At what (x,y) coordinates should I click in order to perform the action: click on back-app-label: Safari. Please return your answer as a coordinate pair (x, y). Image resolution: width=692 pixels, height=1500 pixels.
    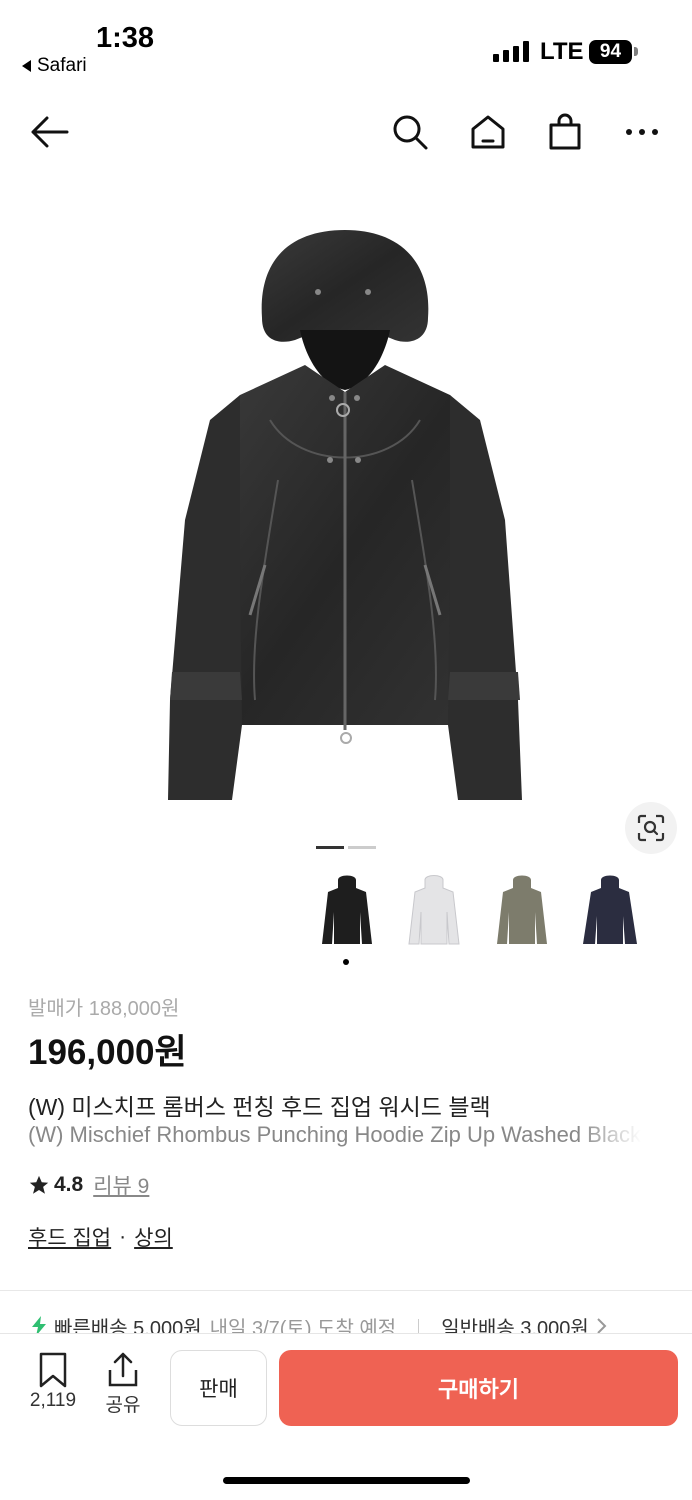
    Looking at the image, I should click on (62, 65).